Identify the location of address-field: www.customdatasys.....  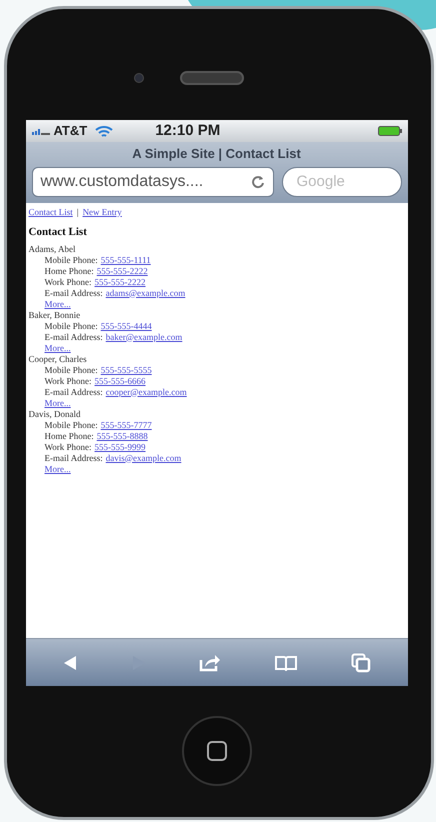
(153, 181).